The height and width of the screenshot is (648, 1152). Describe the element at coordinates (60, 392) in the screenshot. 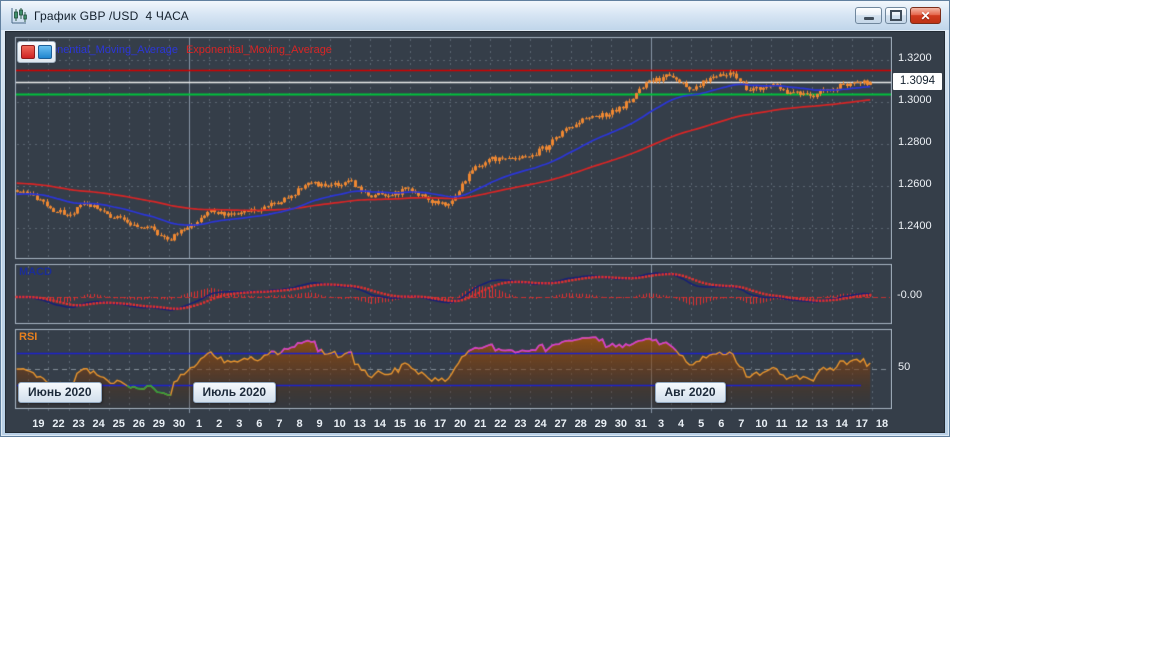

I see `month-label-june: Июнь 2020` at that location.